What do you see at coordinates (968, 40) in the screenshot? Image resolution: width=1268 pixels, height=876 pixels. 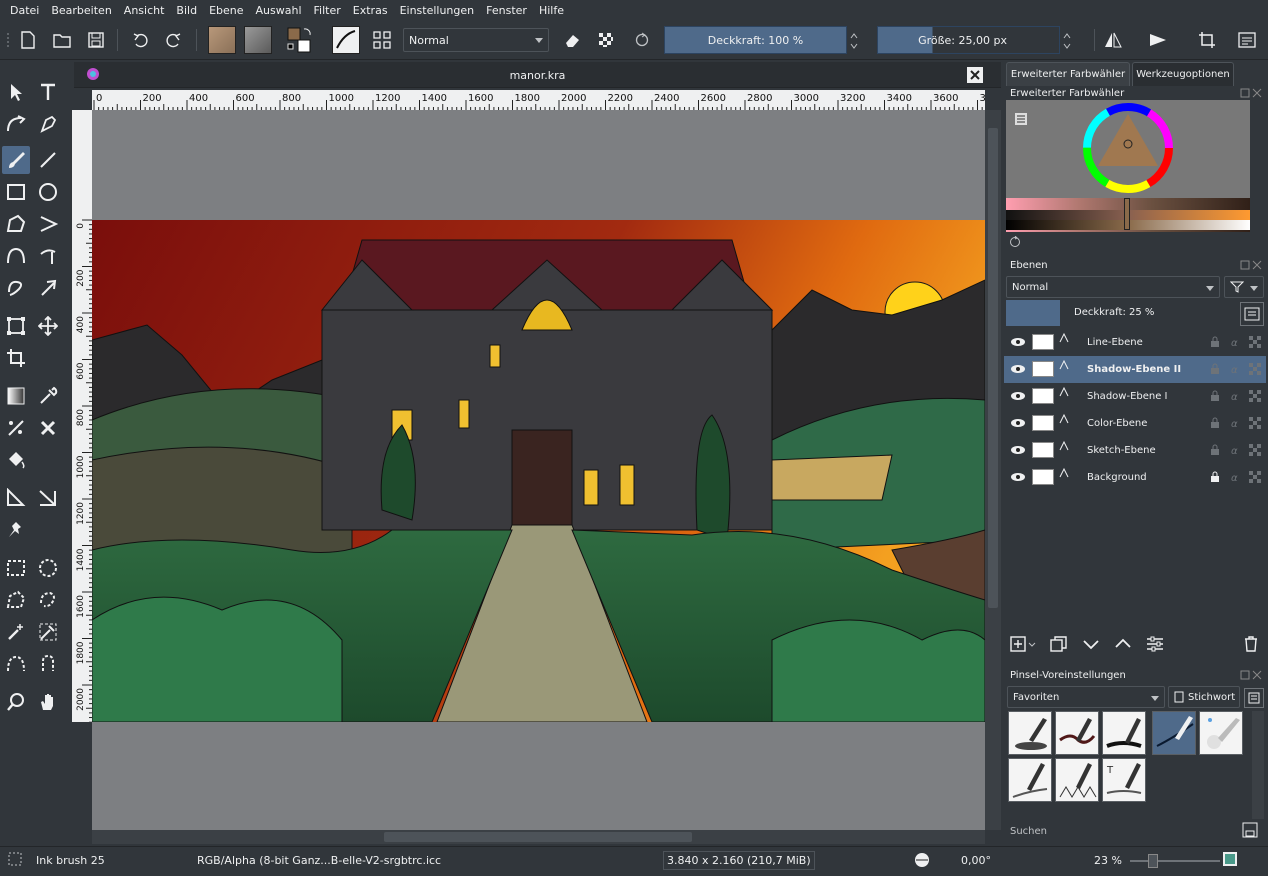 I see `size-slider: Größe: 25,00 px` at bounding box center [968, 40].